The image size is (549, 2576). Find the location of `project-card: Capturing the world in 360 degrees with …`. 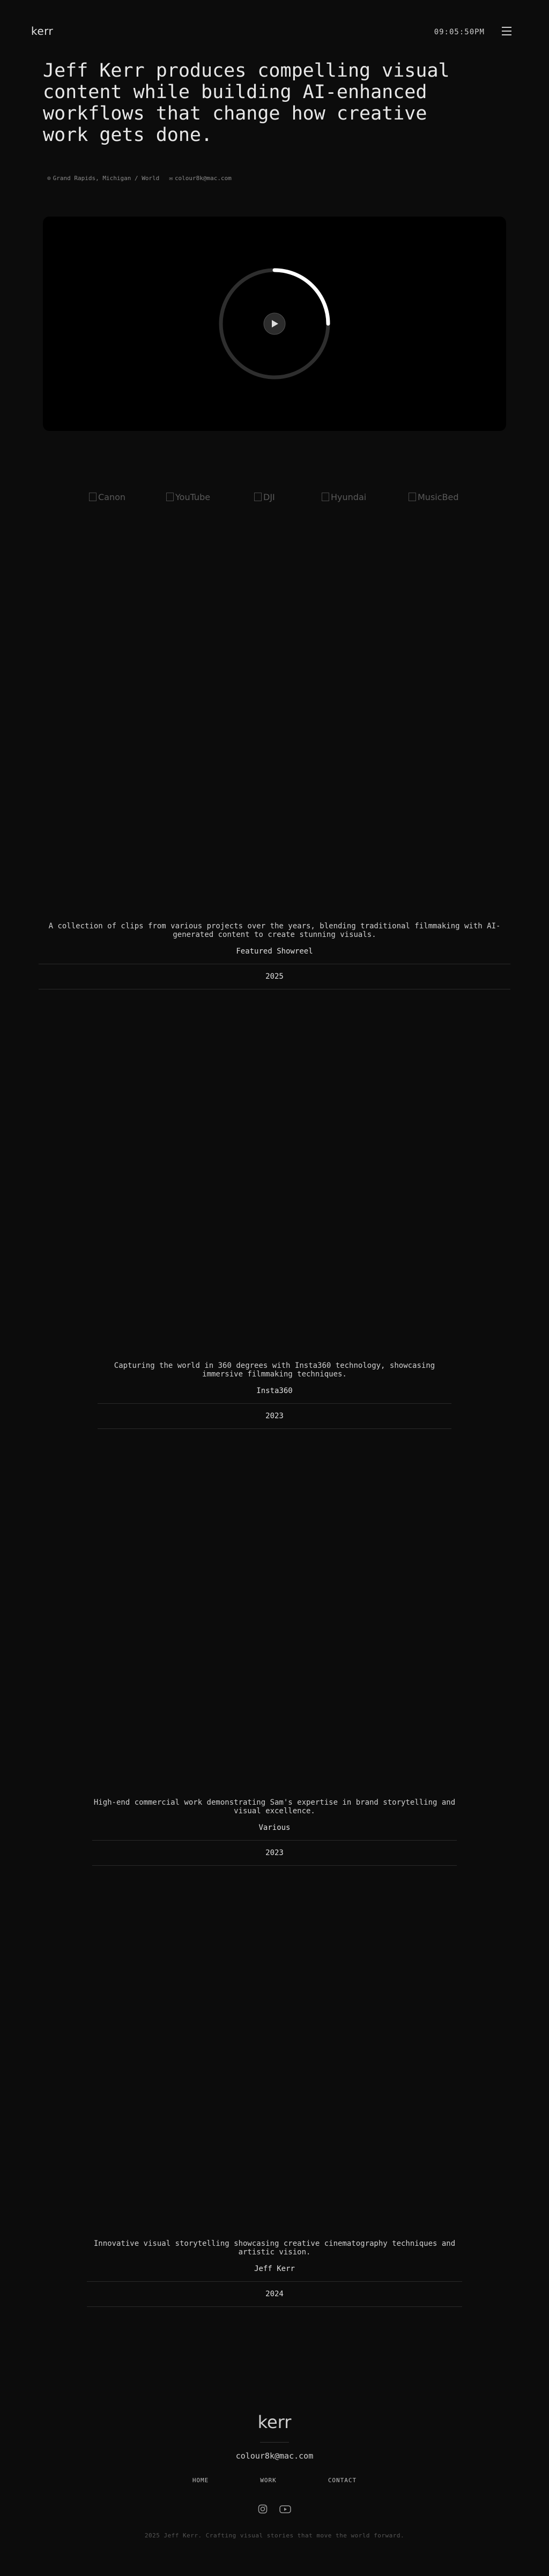

project-card: Capturing the world in 360 degrees with … is located at coordinates (274, 1395).